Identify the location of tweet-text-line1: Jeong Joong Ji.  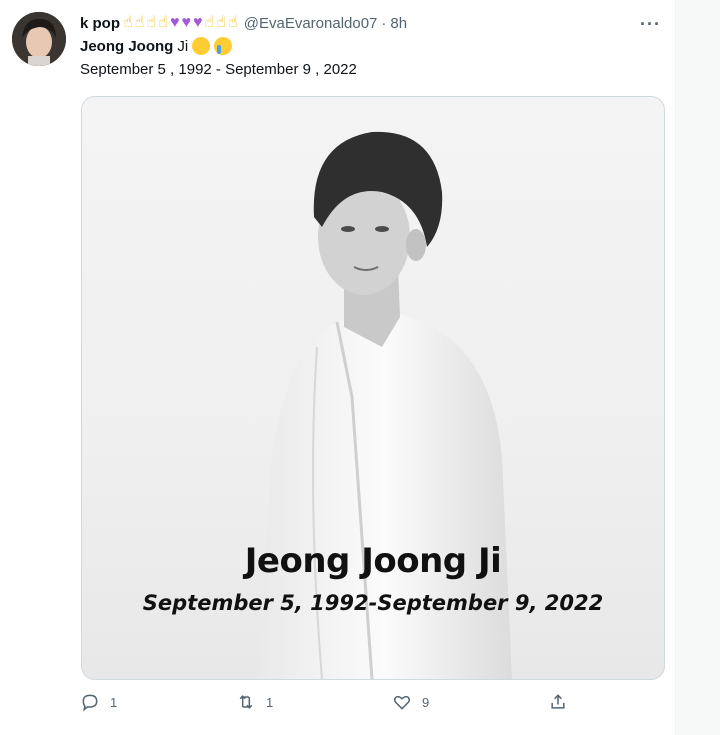
(156, 46).